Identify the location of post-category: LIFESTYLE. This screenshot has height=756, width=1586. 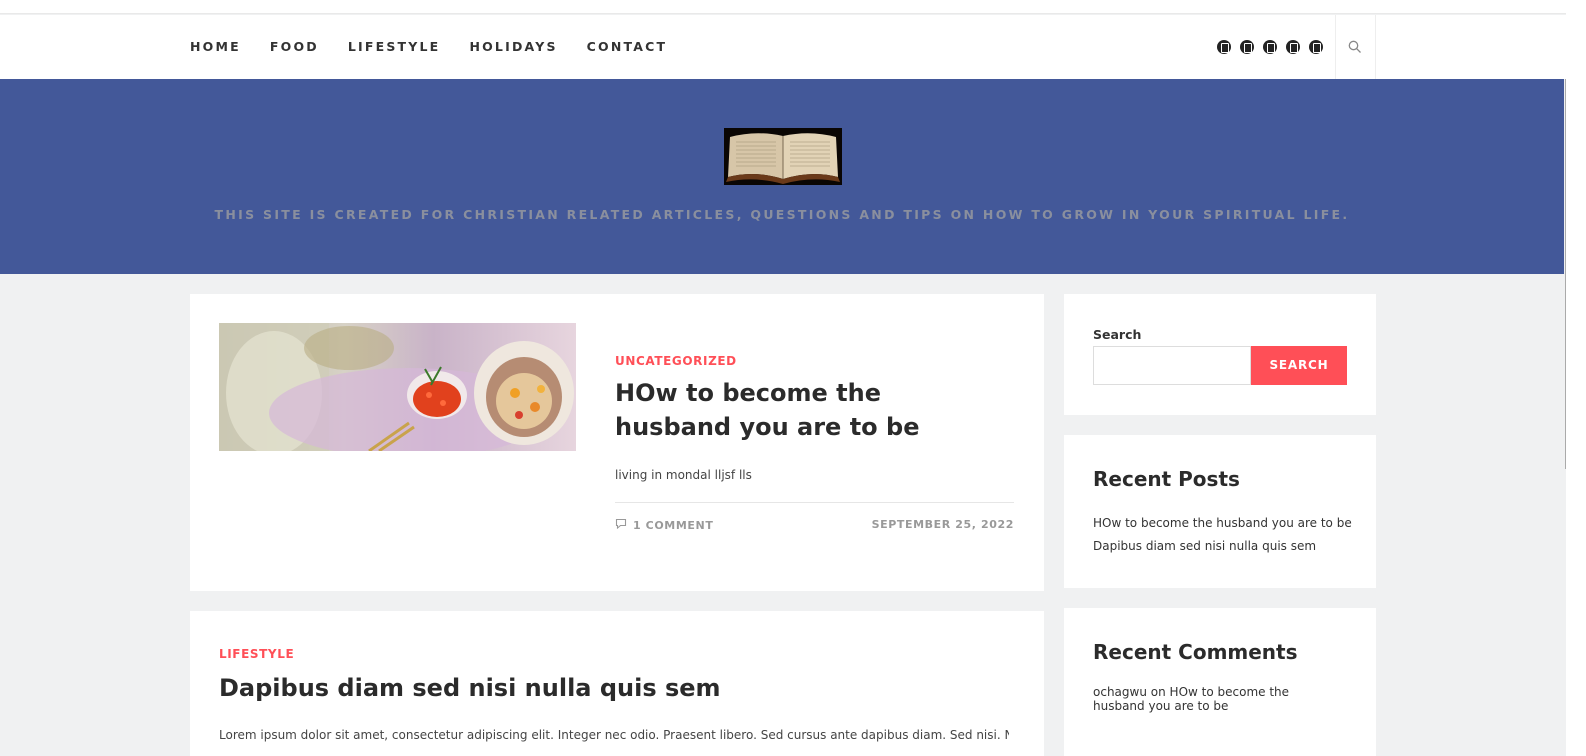
(256, 654).